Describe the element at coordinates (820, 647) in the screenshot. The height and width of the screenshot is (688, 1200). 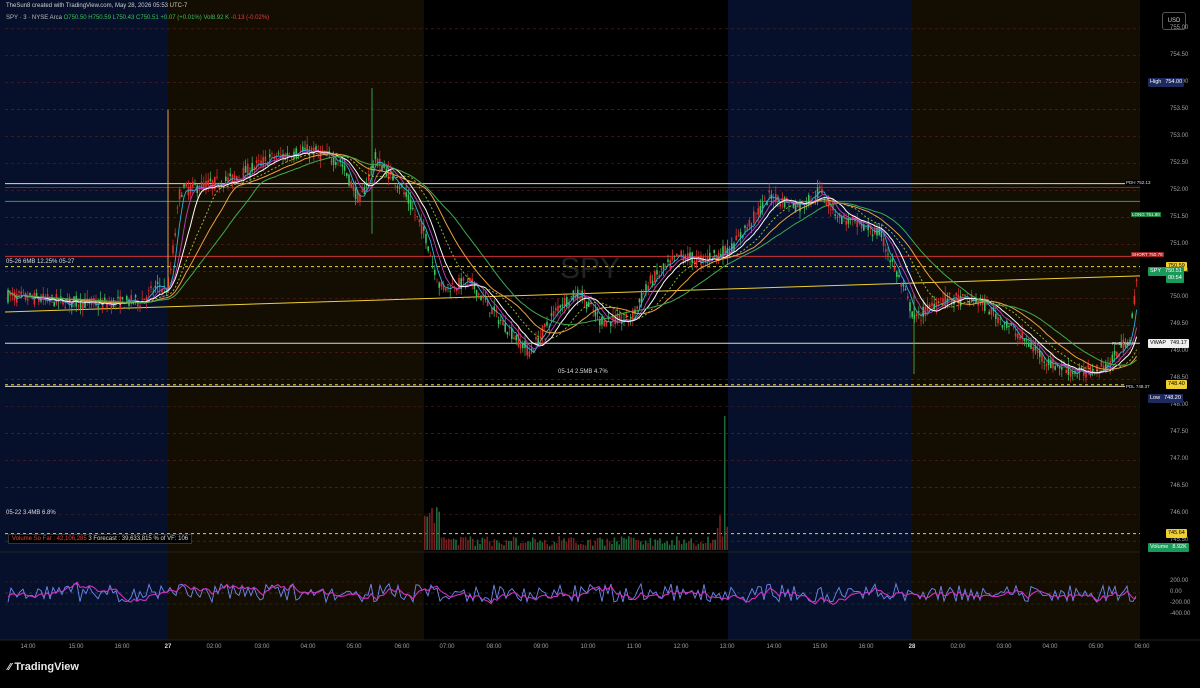
I see `x-tick-label: 15:00` at that location.